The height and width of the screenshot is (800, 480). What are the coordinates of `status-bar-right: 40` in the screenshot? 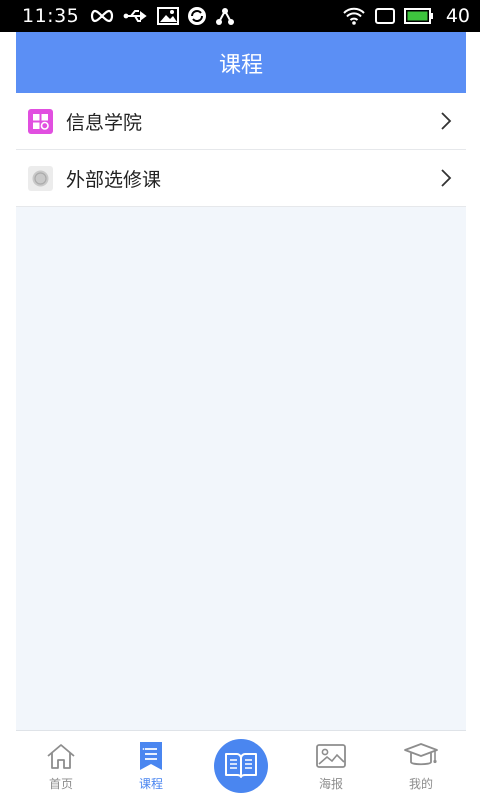 It's located at (406, 16).